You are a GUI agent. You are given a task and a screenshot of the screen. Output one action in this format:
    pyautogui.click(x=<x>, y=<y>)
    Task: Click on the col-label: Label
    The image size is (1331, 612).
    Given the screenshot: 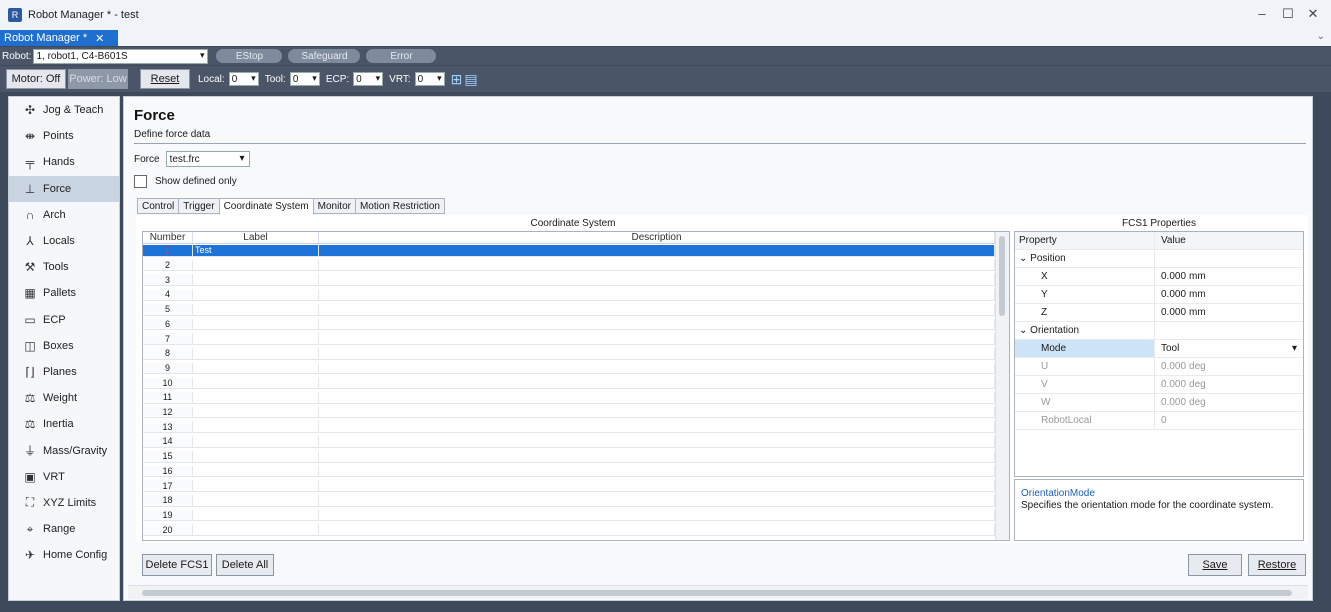 What is the action you would take?
    pyautogui.click(x=256, y=237)
    